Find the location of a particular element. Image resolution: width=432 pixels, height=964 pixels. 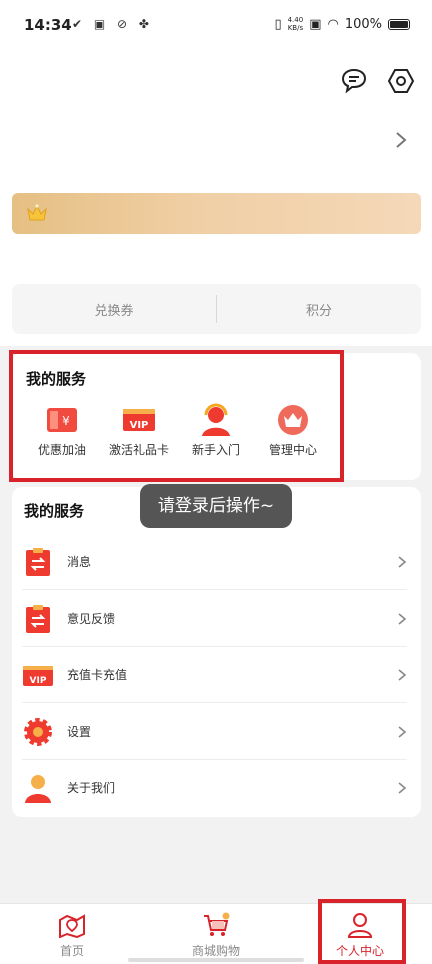

list-item-label: 消息 is located at coordinates (79, 562).